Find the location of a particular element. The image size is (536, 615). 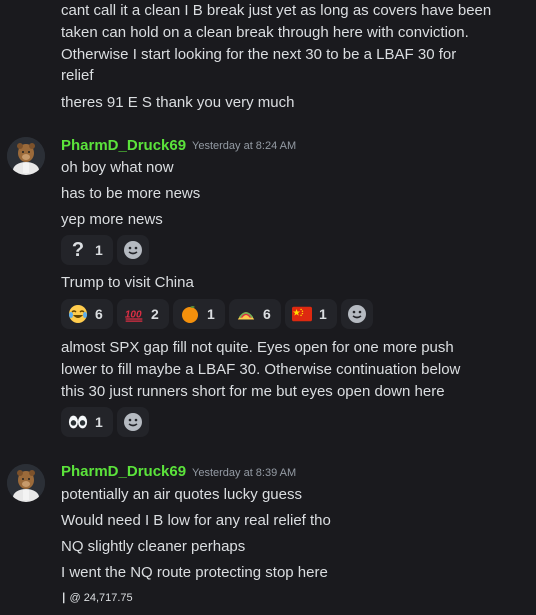

message-line: relief is located at coordinates (77, 75).